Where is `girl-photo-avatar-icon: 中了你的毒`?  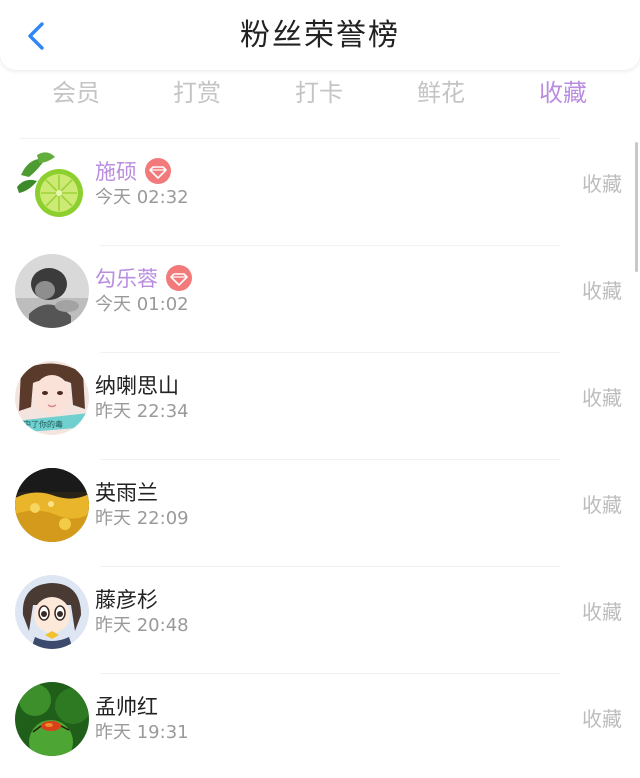
girl-photo-avatar-icon: 中了你的毒 is located at coordinates (52, 398).